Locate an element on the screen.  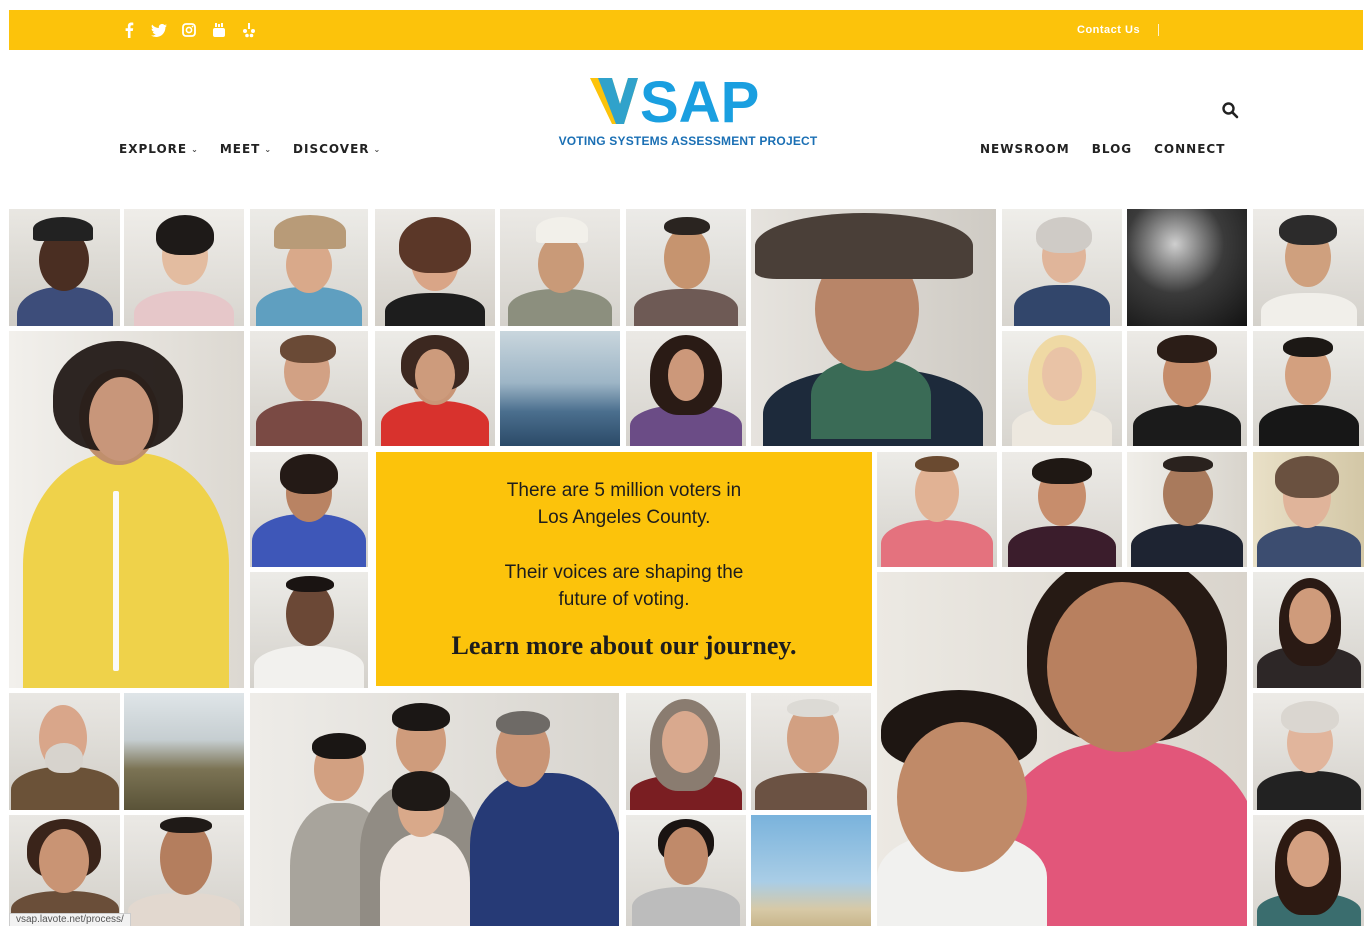
message-line-4: future of voting. is located at coordinates (624, 599).